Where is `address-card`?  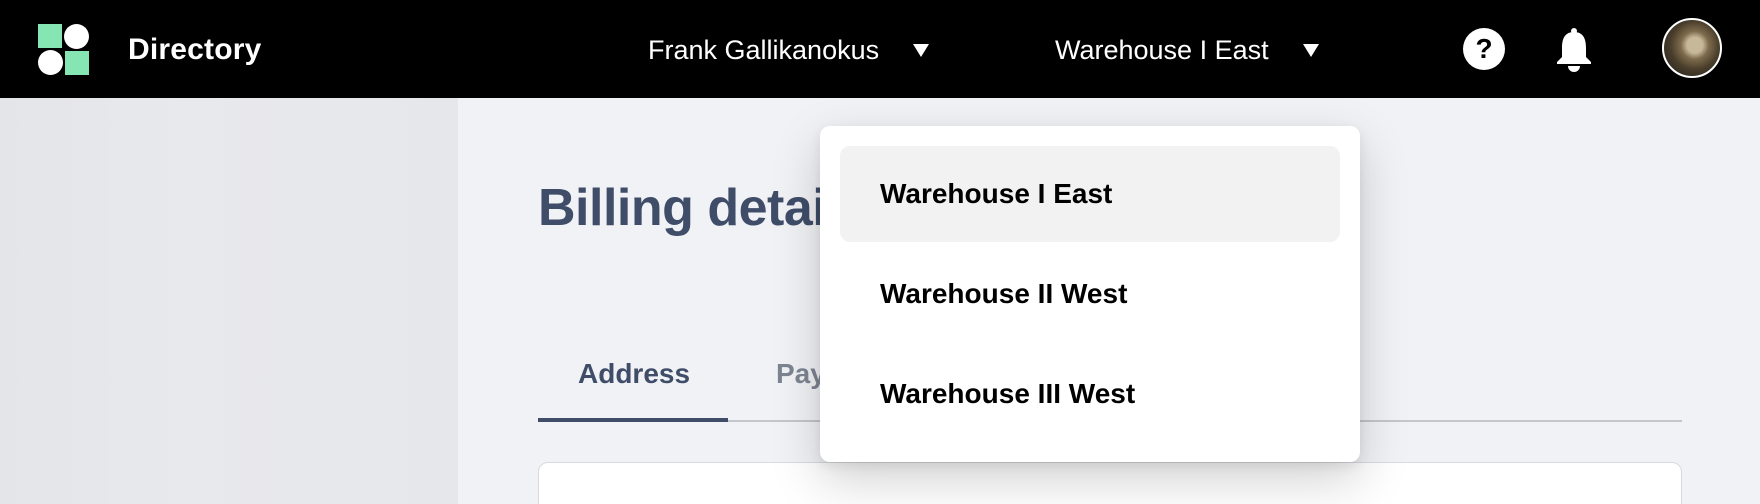
address-card is located at coordinates (1110, 483).